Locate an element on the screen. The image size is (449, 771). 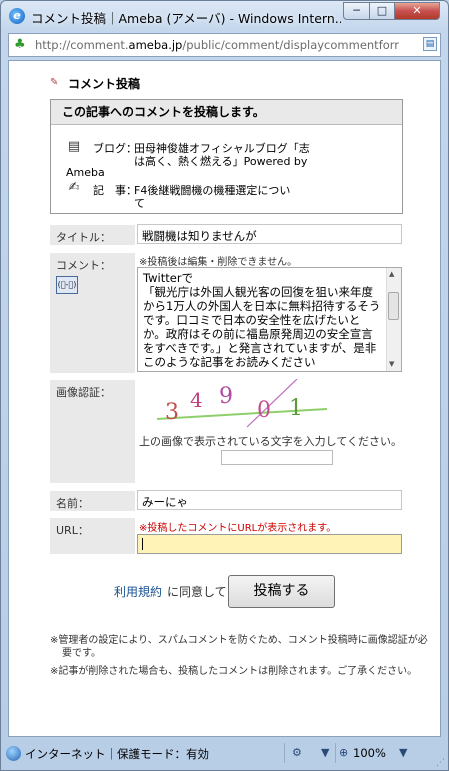
globe-icon is located at coordinates (13, 753).